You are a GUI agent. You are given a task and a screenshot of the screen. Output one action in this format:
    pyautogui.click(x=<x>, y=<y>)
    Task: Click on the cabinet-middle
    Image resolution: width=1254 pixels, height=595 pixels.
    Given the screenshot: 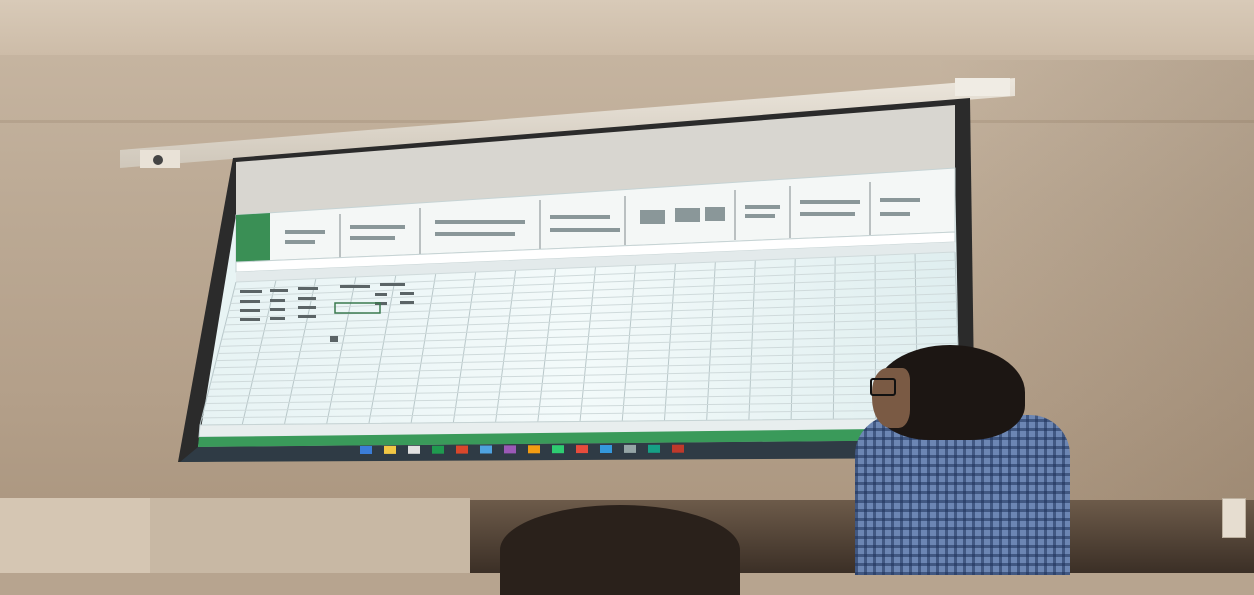 What is the action you would take?
    pyautogui.click(x=310, y=535)
    